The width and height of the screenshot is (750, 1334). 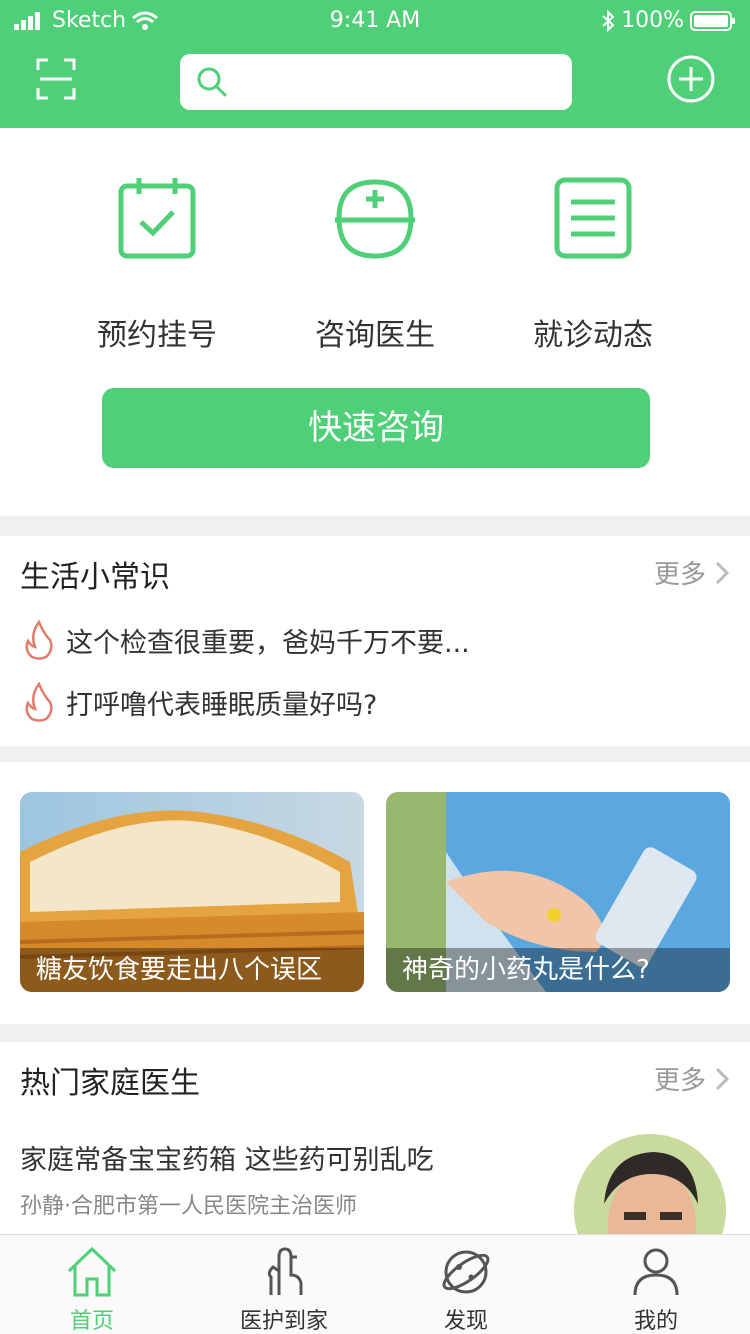 What do you see at coordinates (375, 219) in the screenshot?
I see `doctor-cap-icon` at bounding box center [375, 219].